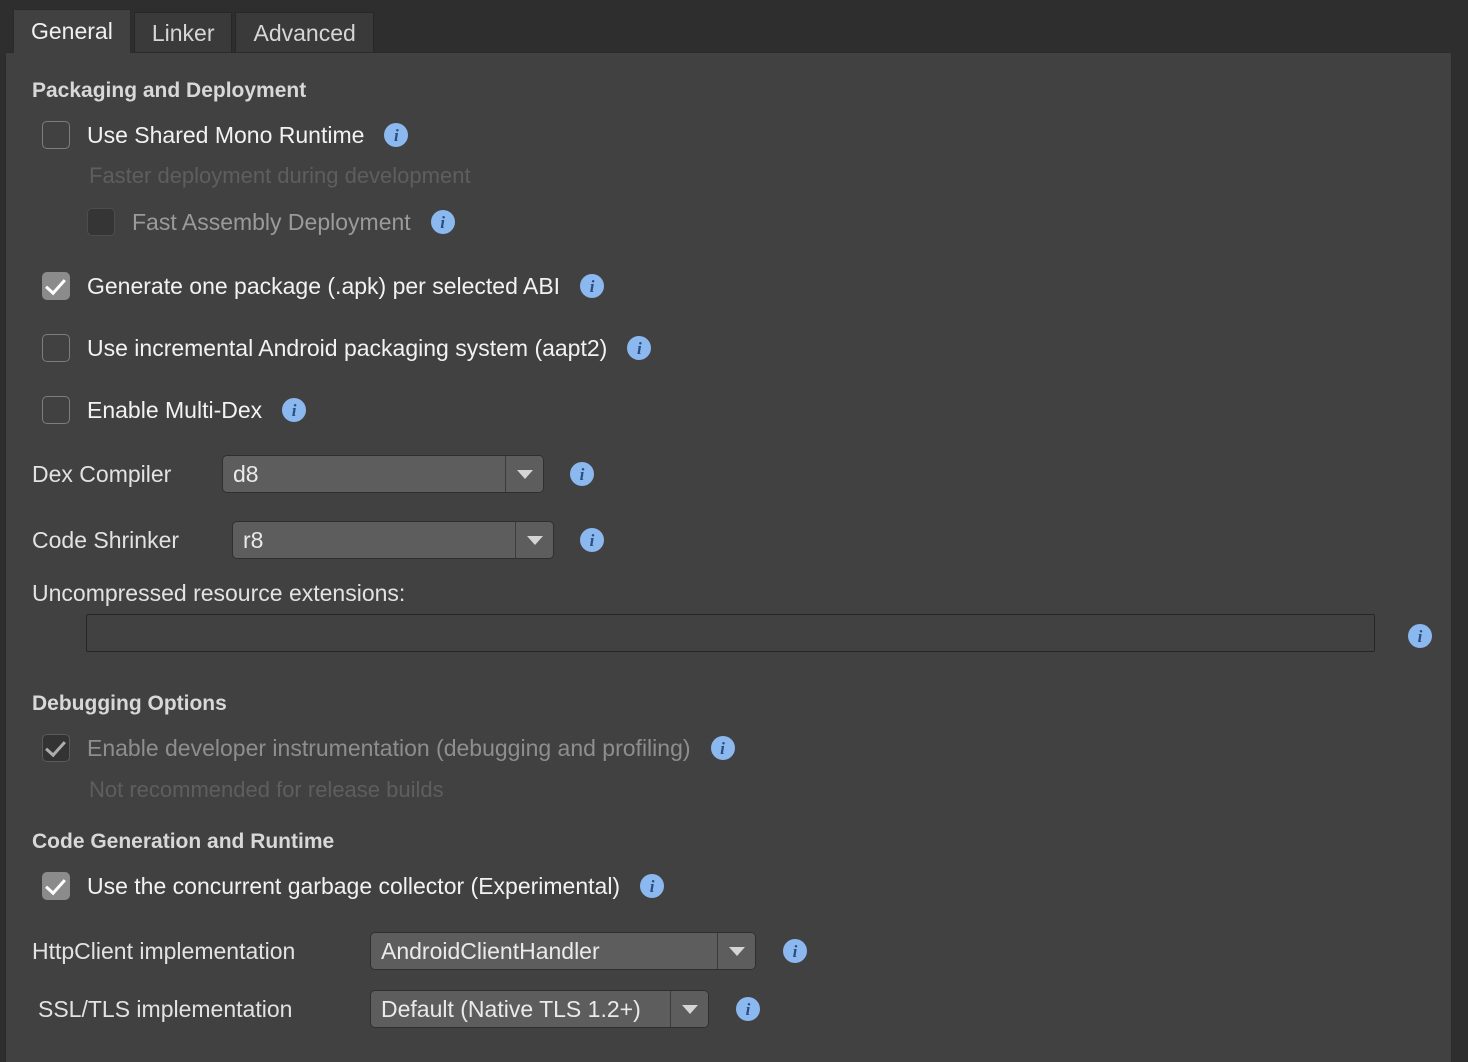  What do you see at coordinates (722, 748) in the screenshot?
I see `info-icon-enable-developer-instrumentation: i` at bounding box center [722, 748].